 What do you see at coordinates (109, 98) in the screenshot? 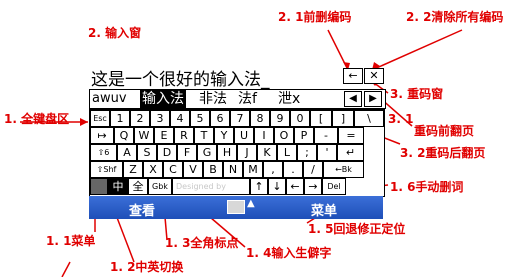
I see `candidate-code: awuv` at bounding box center [109, 98].